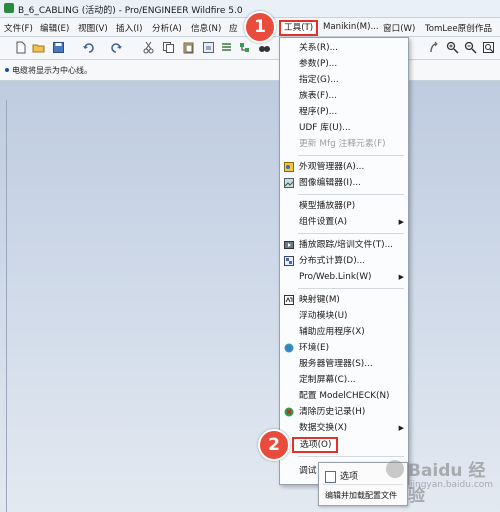 The width and height of the screenshot is (500, 512). What do you see at coordinates (7, 70) in the screenshot?
I see `bullet-icon` at bounding box center [7, 70].